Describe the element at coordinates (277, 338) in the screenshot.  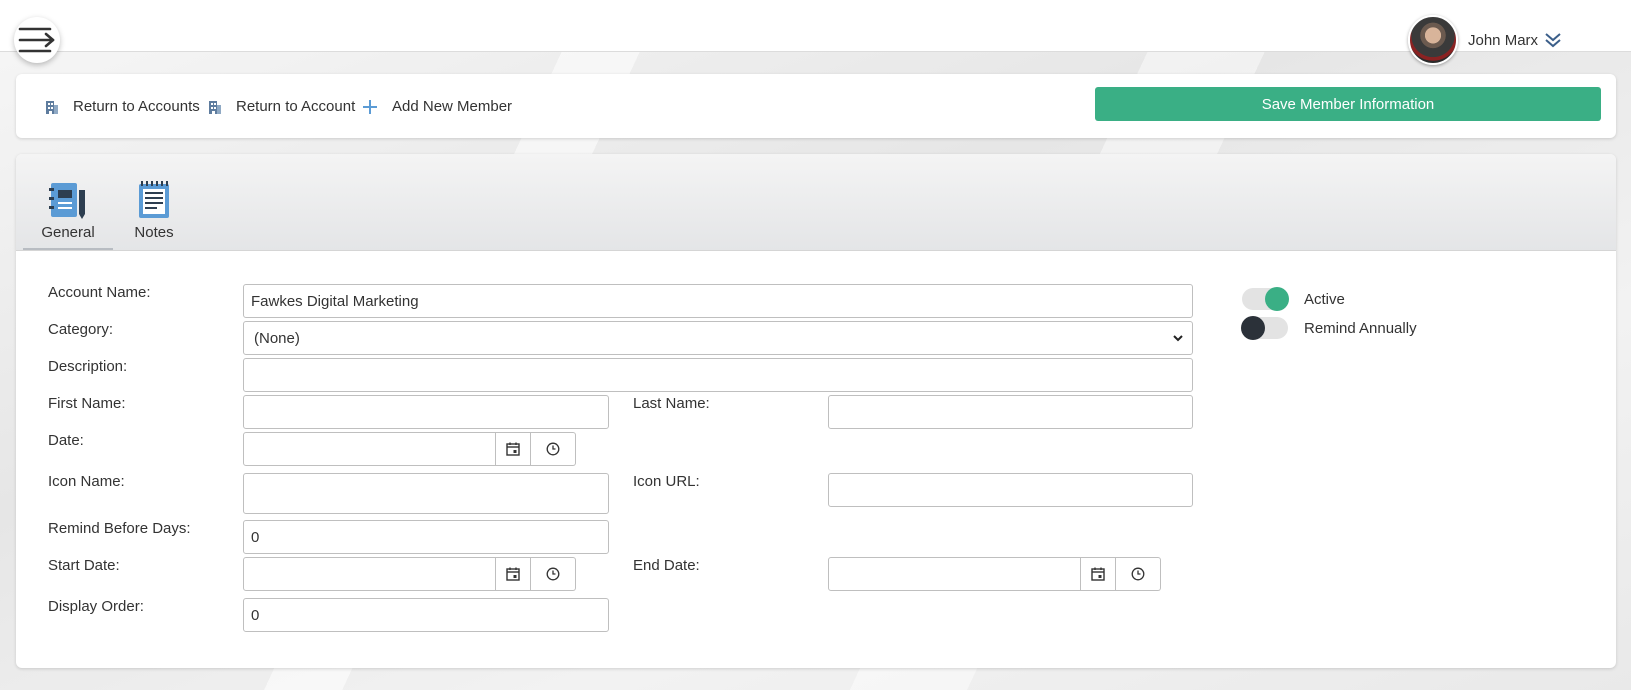
I see `category-selected-value: (None)` at that location.